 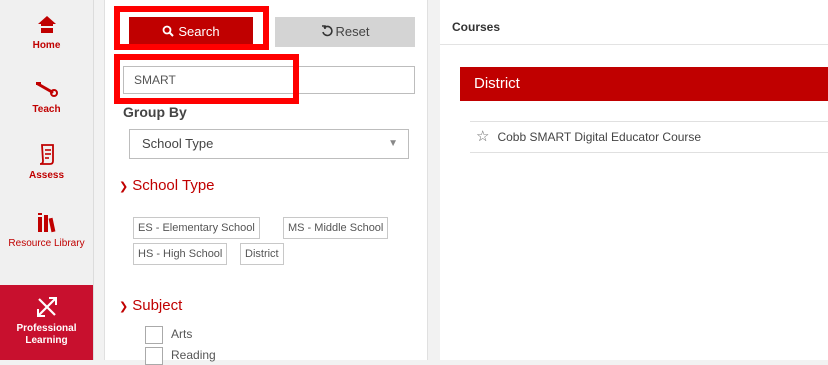 I want to click on group-by-select: School Type ▼, so click(x=269, y=144).